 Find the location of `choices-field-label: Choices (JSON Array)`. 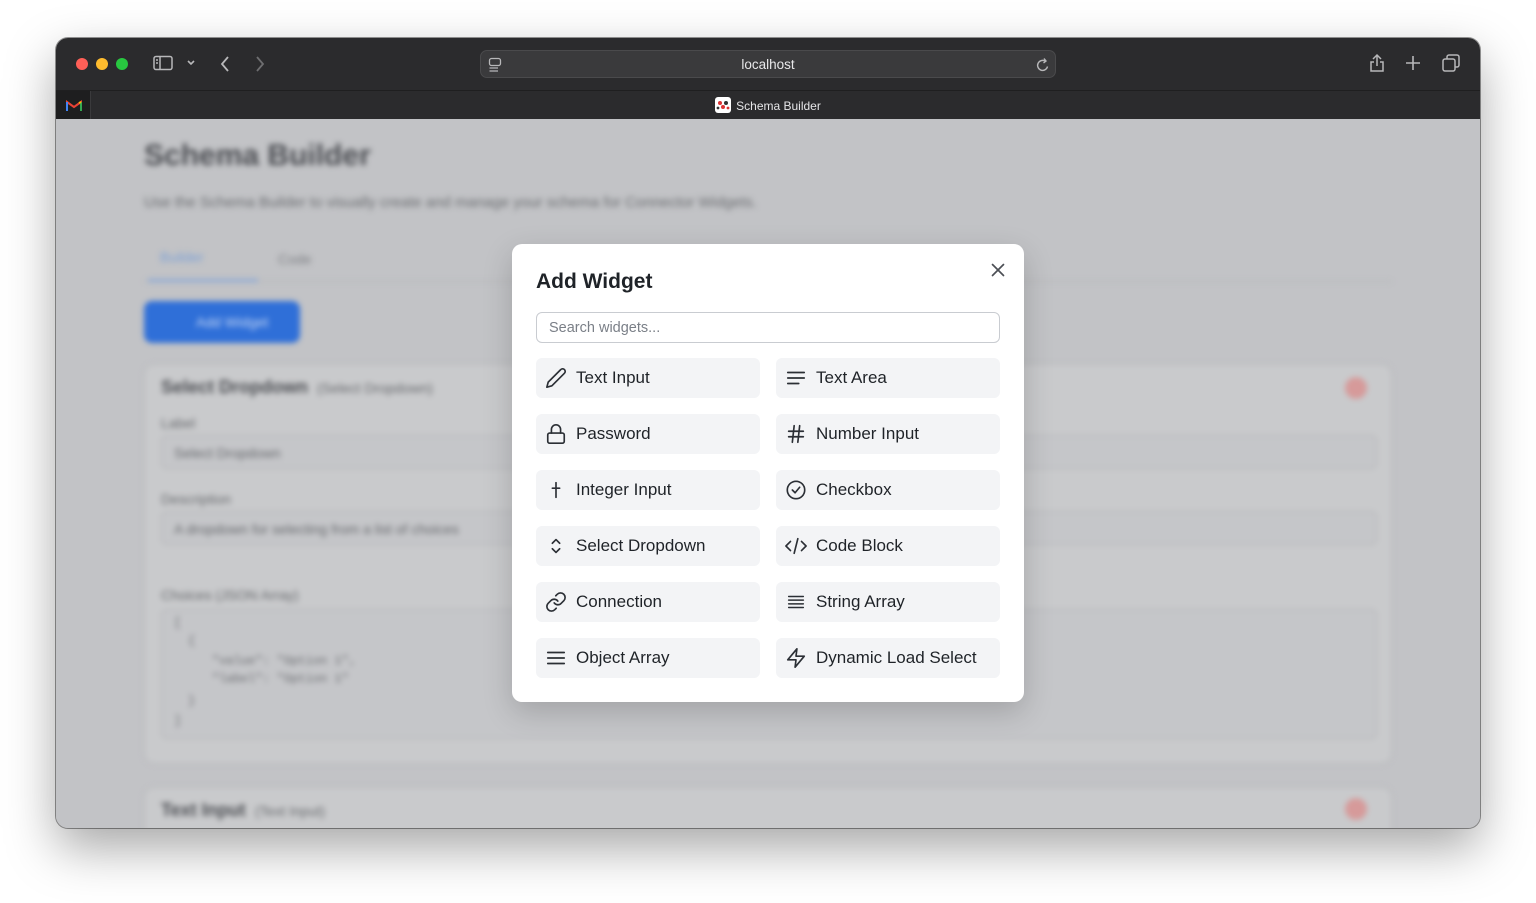

choices-field-label: Choices (JSON Array) is located at coordinates (230, 595).